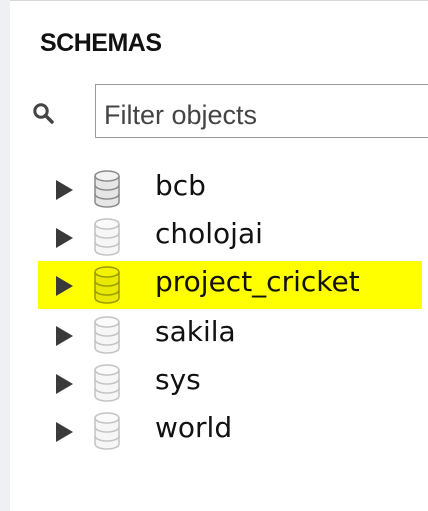 Image resolution: width=428 pixels, height=511 pixels. I want to click on panel-top-border, so click(219, 0).